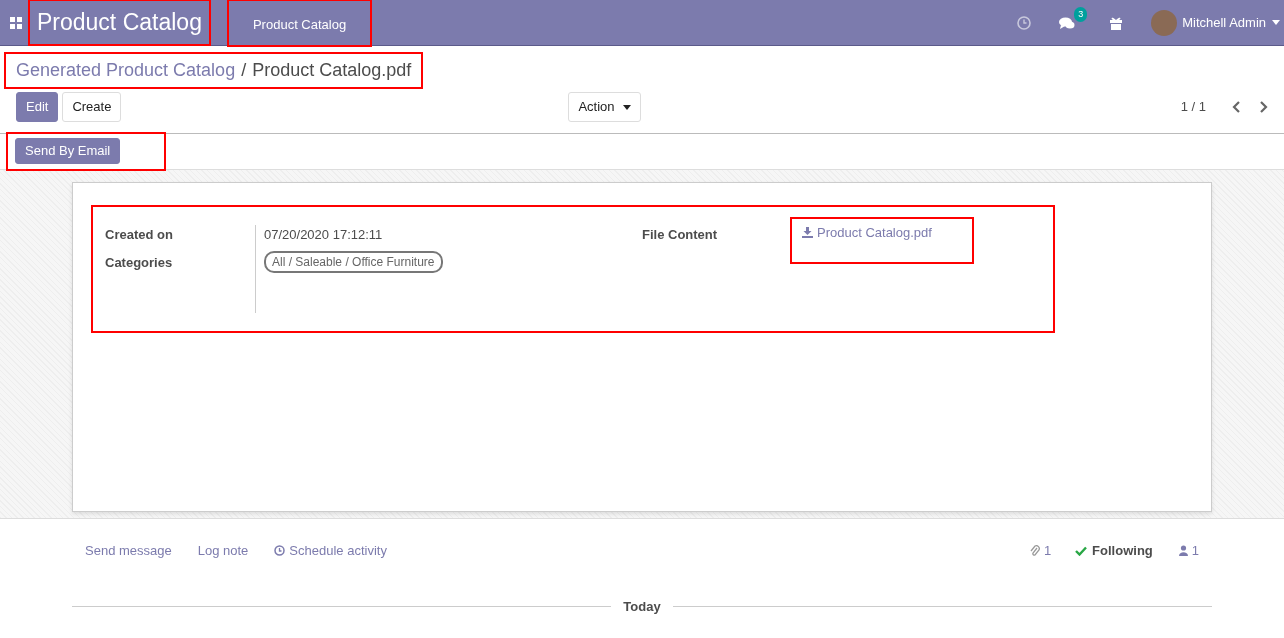 This screenshot has height=638, width=1284. I want to click on gift-icon, so click(1116, 22).